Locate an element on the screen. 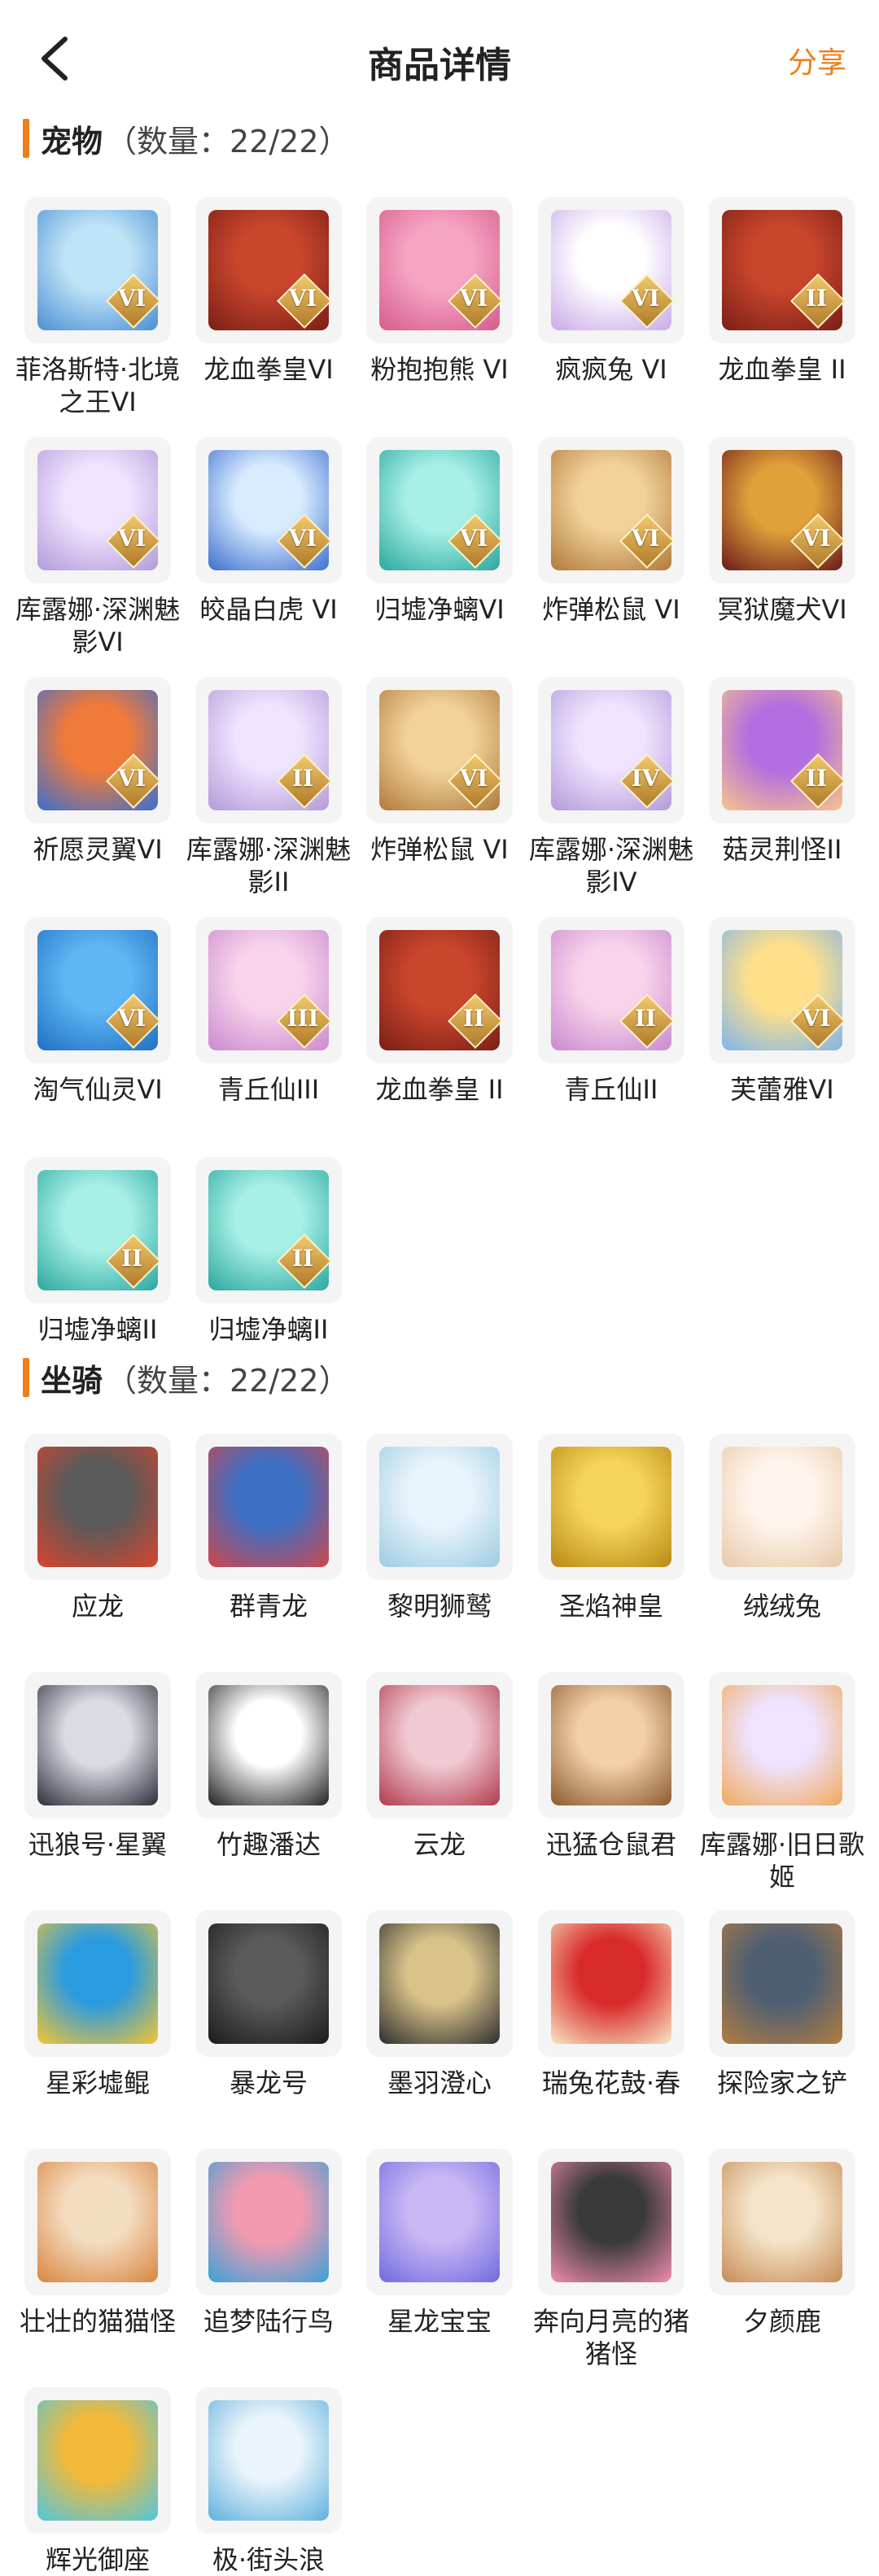 The width and height of the screenshot is (879, 2576). mounts-item: 黎明狮鹫 is located at coordinates (439, 1528).